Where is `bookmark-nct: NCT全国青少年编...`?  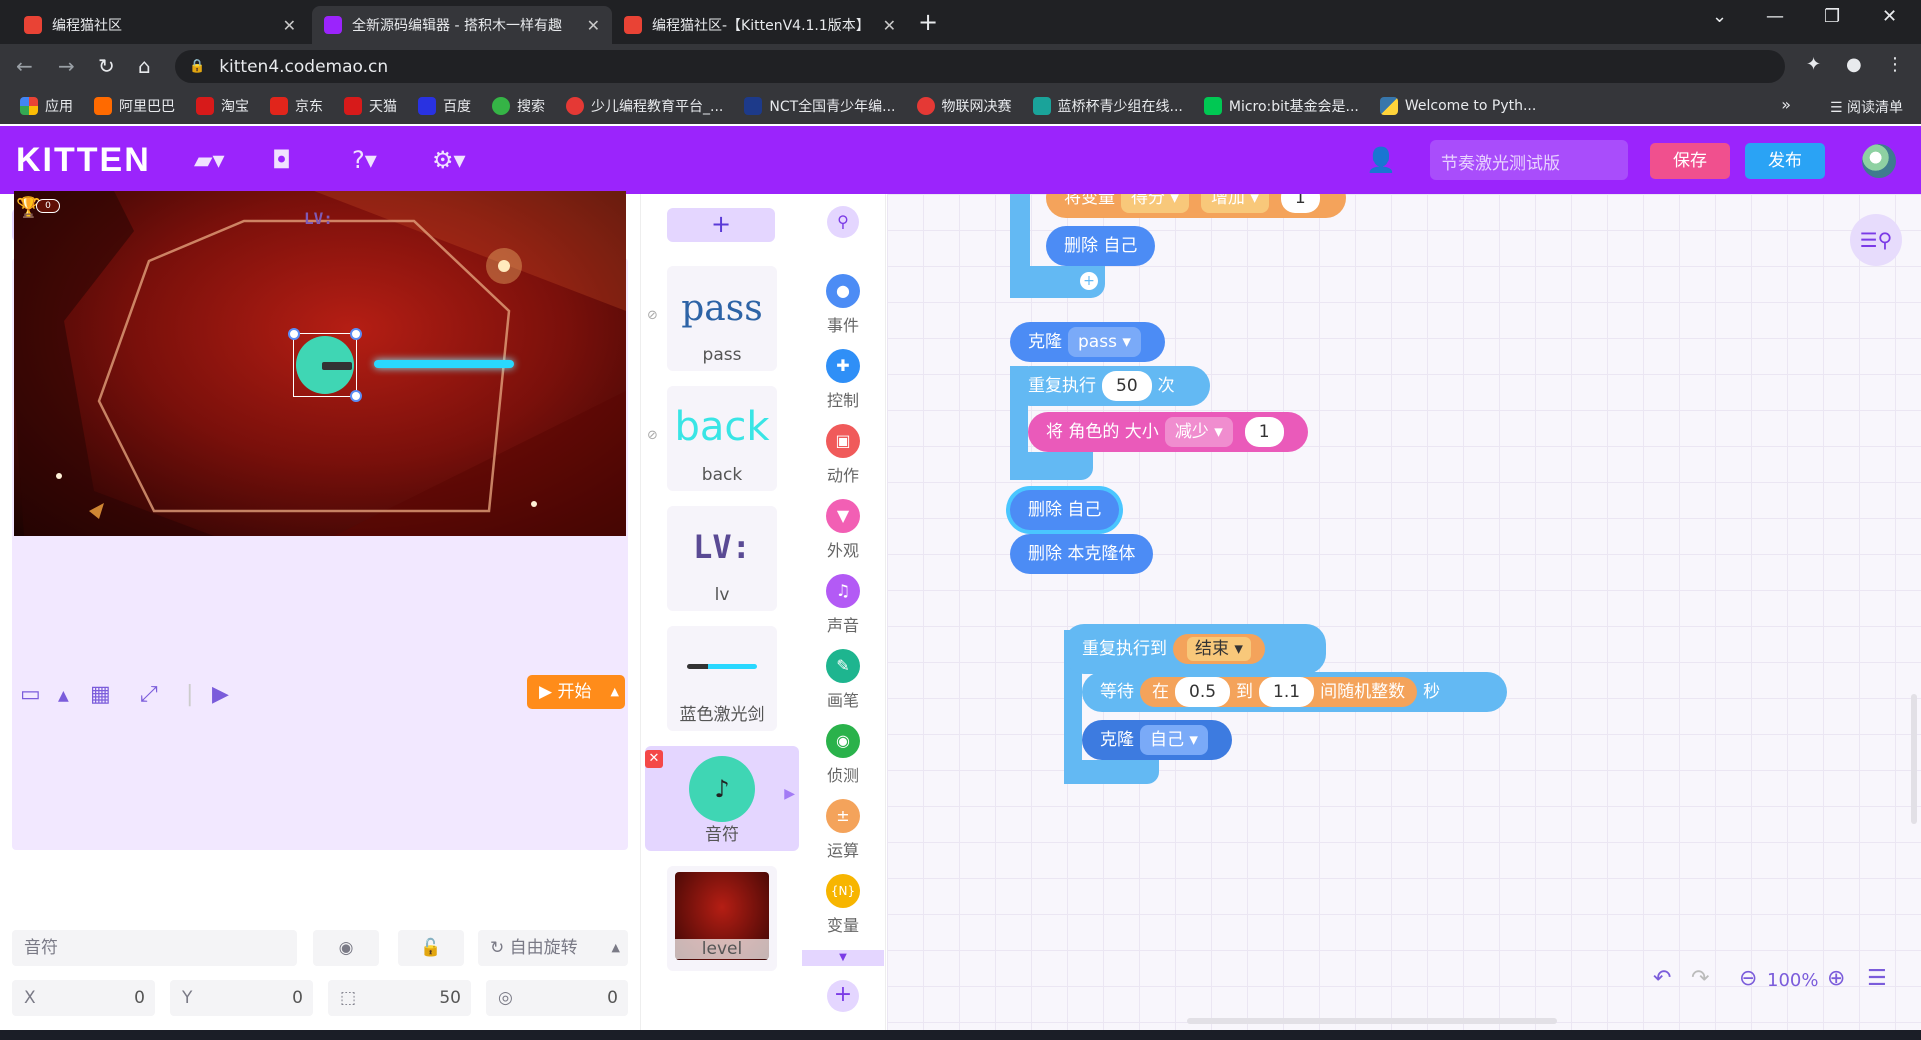
bookmark-nct: NCT全国青少年编... is located at coordinates (820, 106).